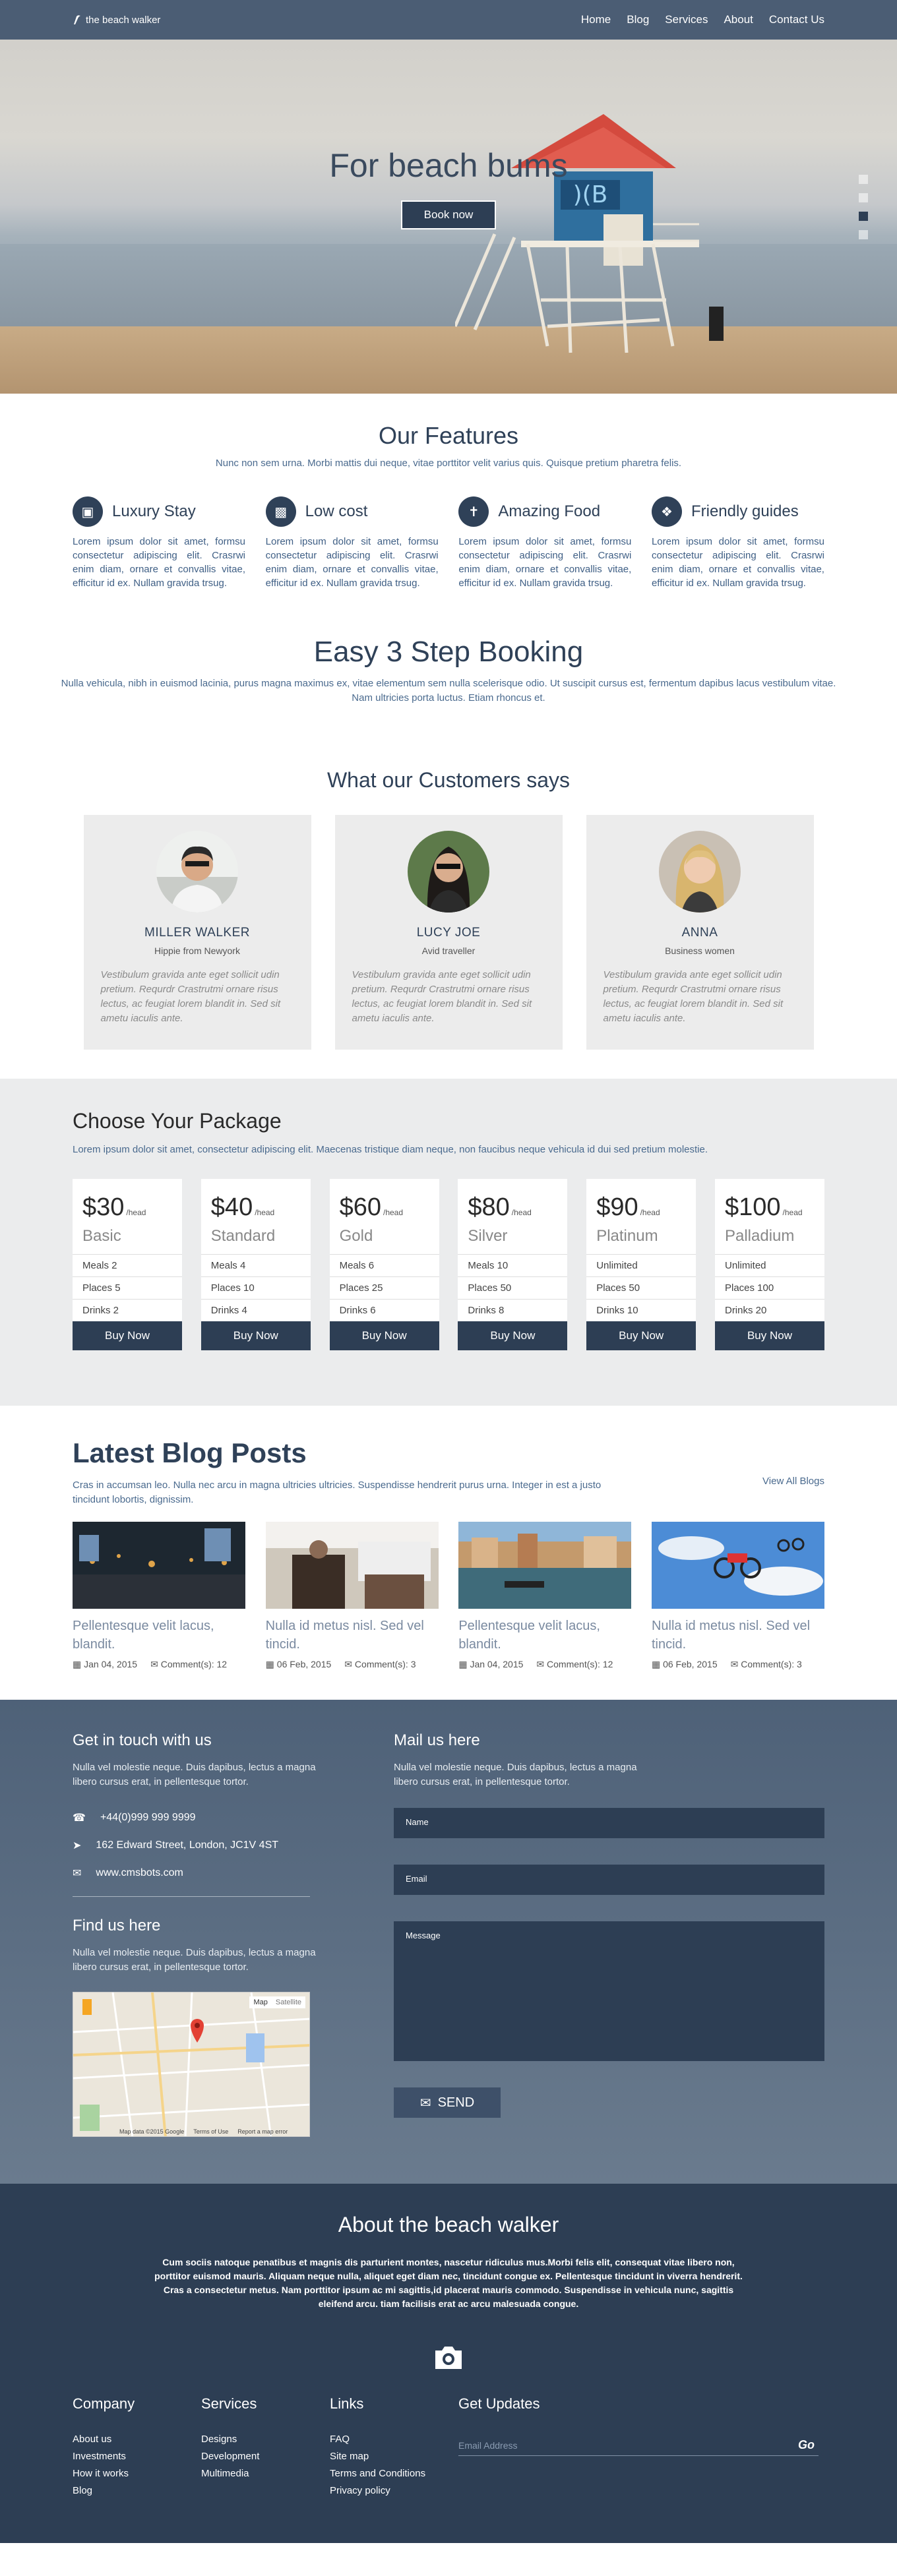  Describe the element at coordinates (793, 1481) in the screenshot. I see `view-all-blogs-link: View All Blogs` at that location.